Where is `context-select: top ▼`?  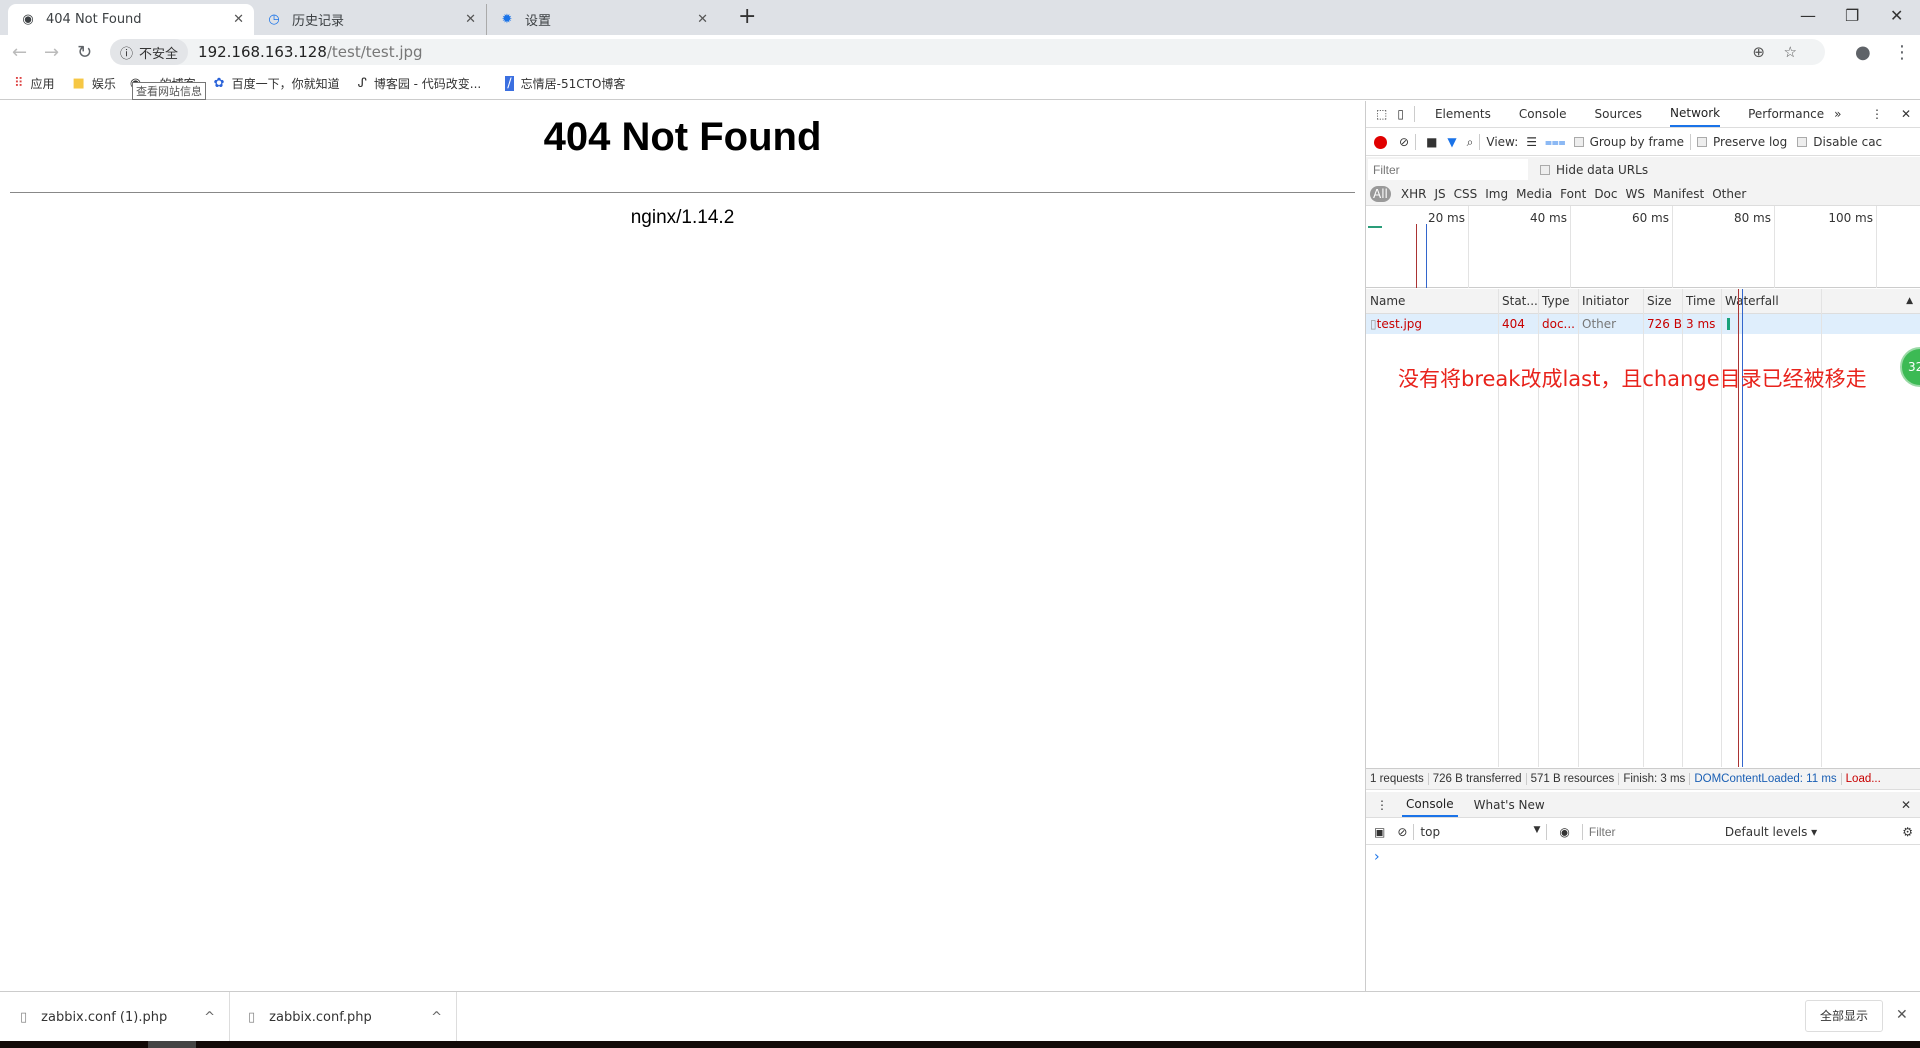 context-select: top ▼ is located at coordinates (1480, 832).